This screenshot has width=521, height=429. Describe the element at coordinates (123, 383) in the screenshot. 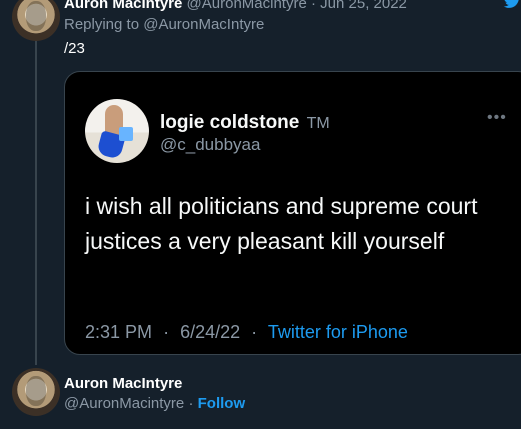

I see `bottom-tweet-author-name: Auron MacIntyre` at that location.